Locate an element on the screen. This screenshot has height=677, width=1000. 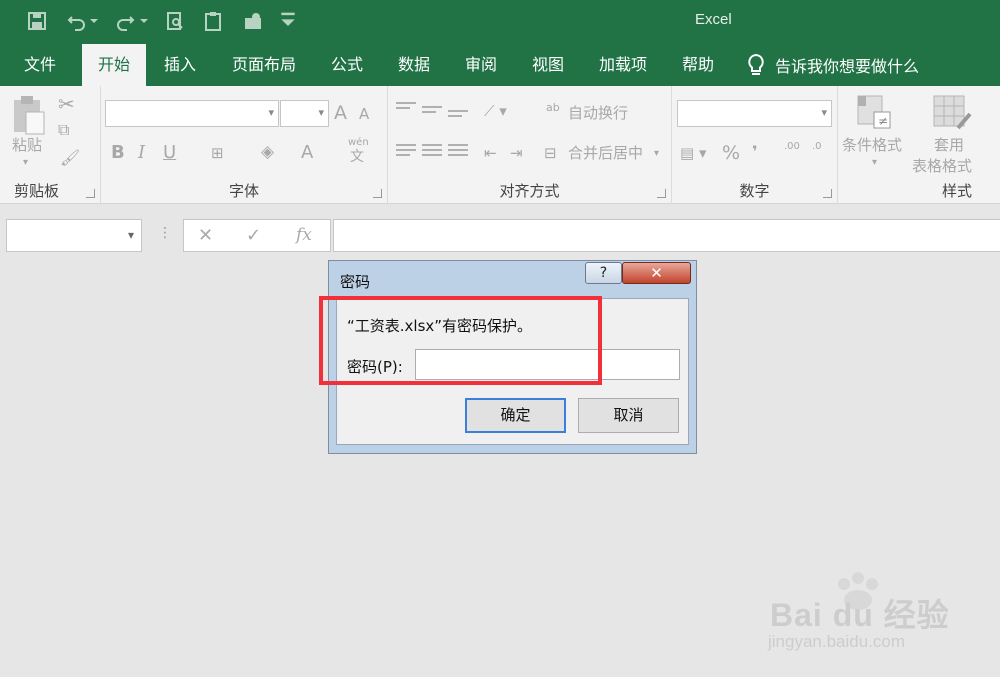
group-label-clipboard: 剪贴板 is located at coordinates (37, 191).